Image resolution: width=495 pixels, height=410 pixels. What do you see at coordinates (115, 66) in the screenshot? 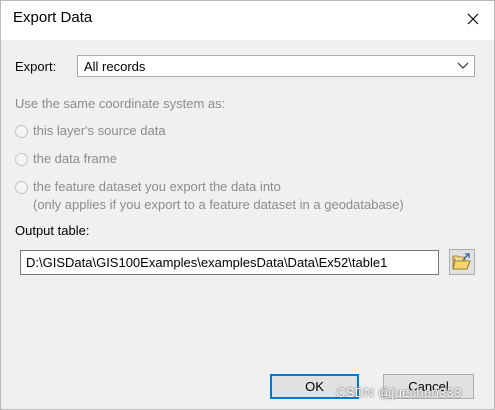
I see `export-select-value: All records` at bounding box center [115, 66].